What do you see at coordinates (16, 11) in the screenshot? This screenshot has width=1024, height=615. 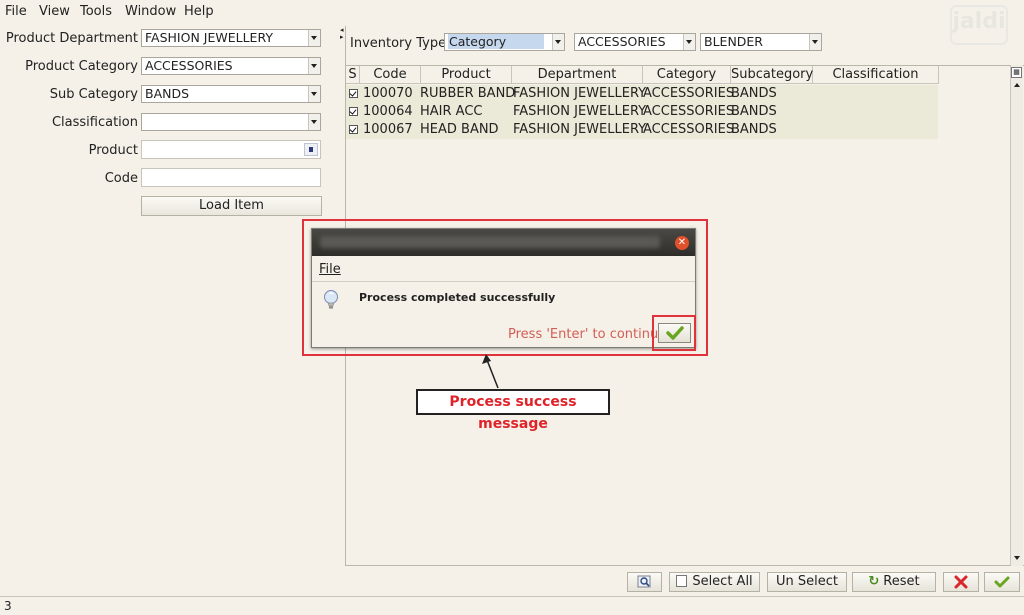 I see `menu-file: File` at bounding box center [16, 11].